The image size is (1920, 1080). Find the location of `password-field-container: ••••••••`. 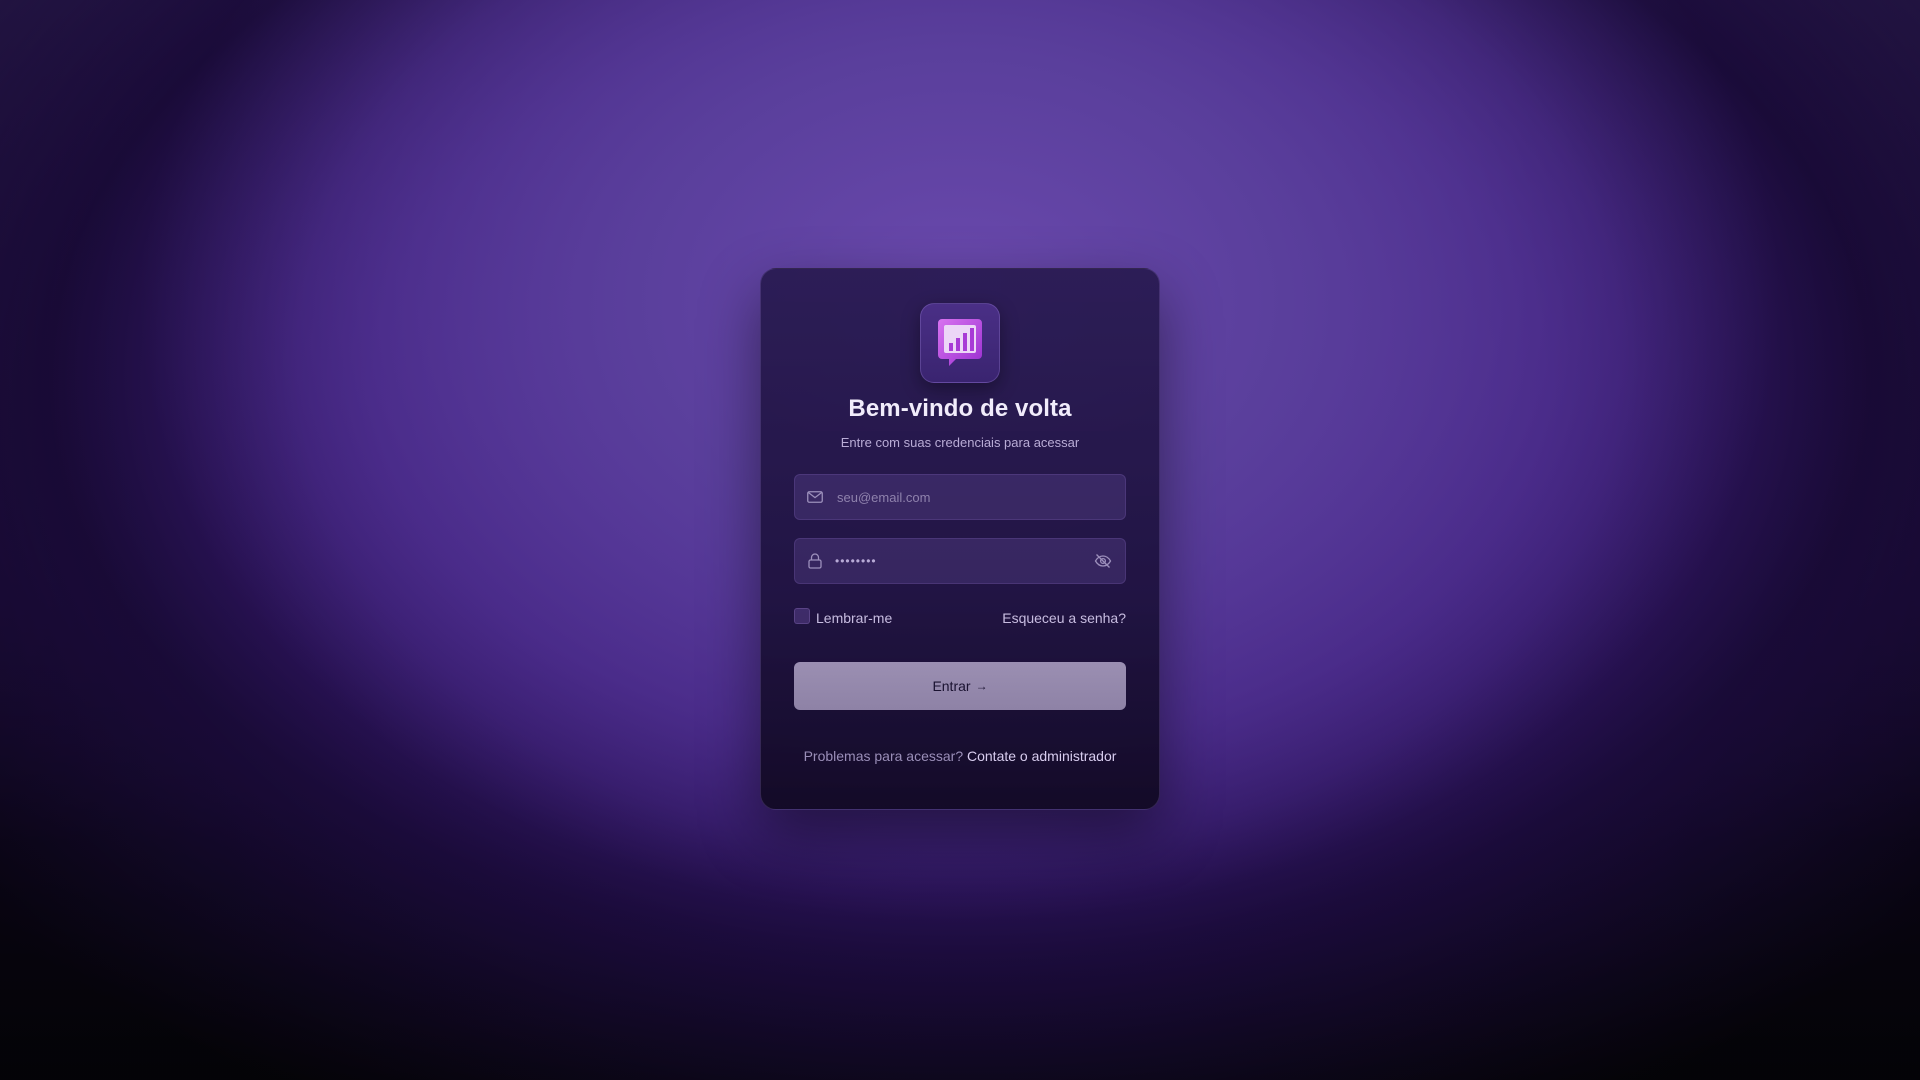

password-field-container: •••••••• is located at coordinates (960, 561).